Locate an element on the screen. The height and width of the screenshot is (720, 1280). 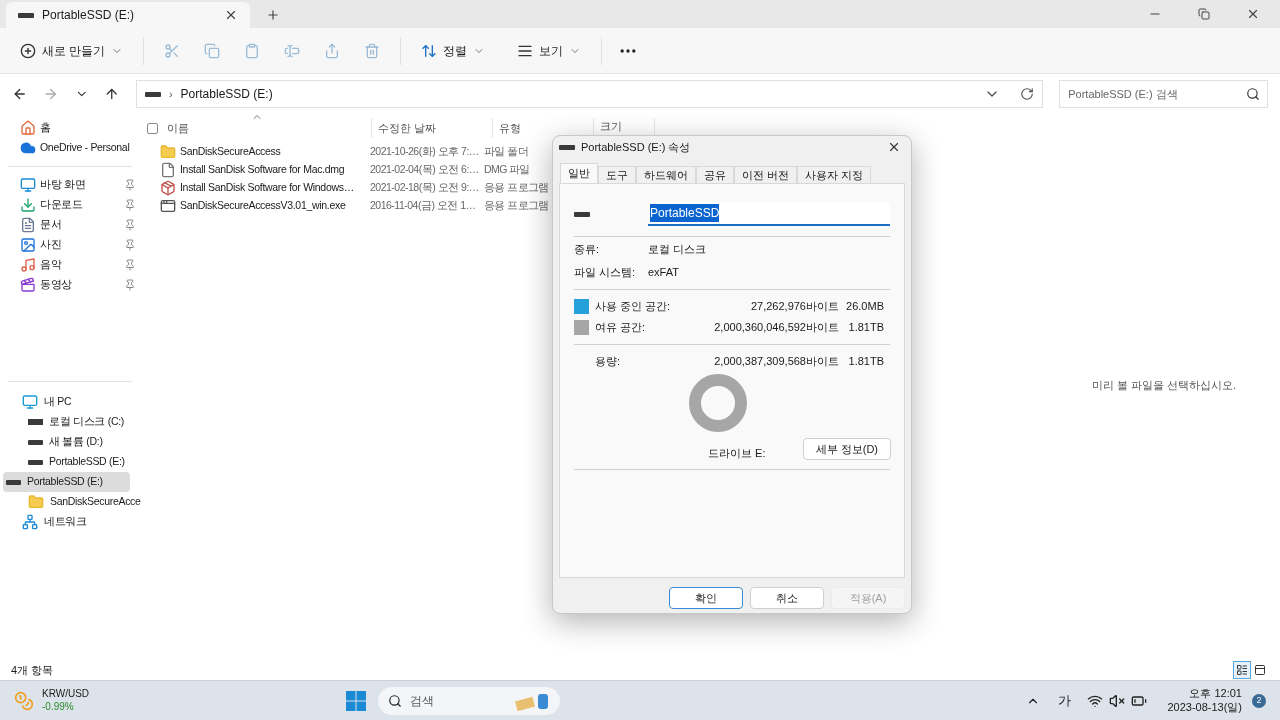
info-value: 로컬 디스크 is located at coordinates (677, 249).